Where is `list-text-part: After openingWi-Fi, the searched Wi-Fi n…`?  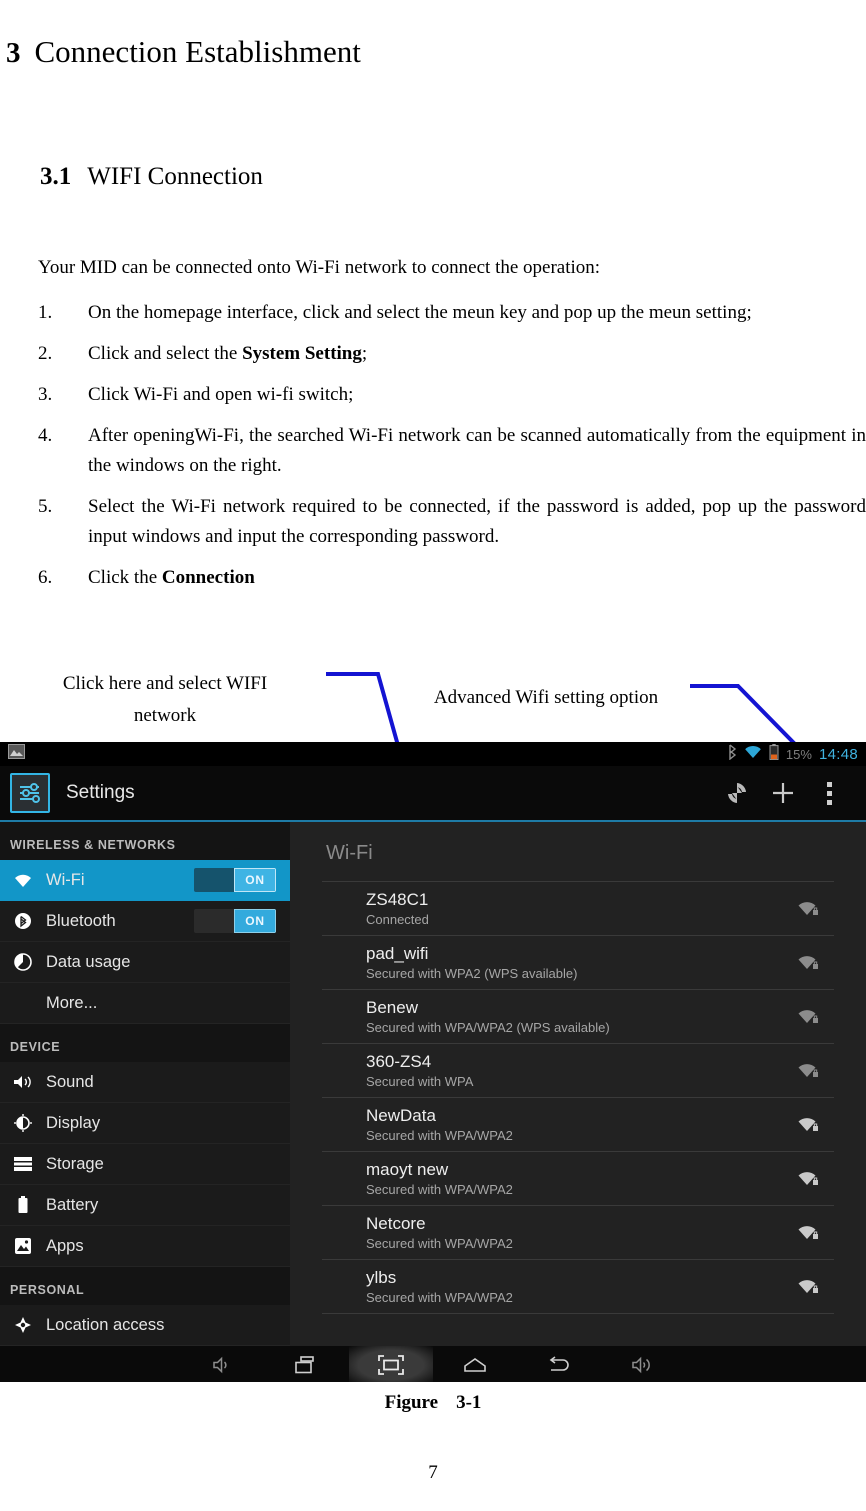 list-text-part: After openingWi-Fi, the searched Wi-Fi n… is located at coordinates (477, 450).